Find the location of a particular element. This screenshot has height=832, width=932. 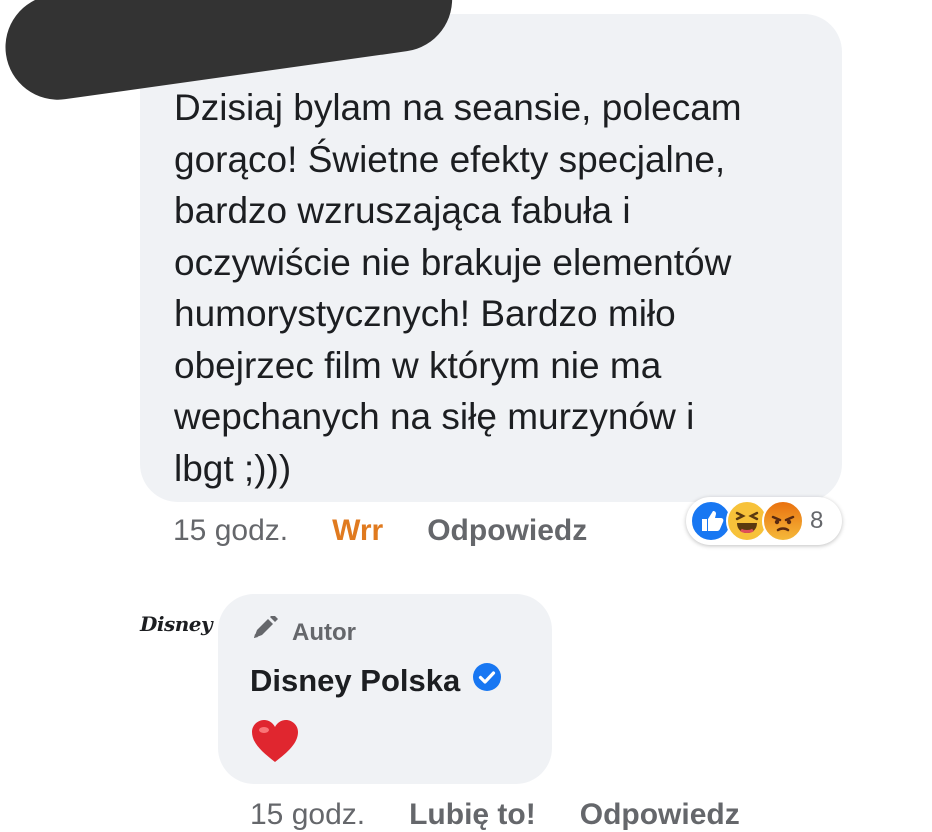

reply-button: Odpowiedz is located at coordinates (507, 531).